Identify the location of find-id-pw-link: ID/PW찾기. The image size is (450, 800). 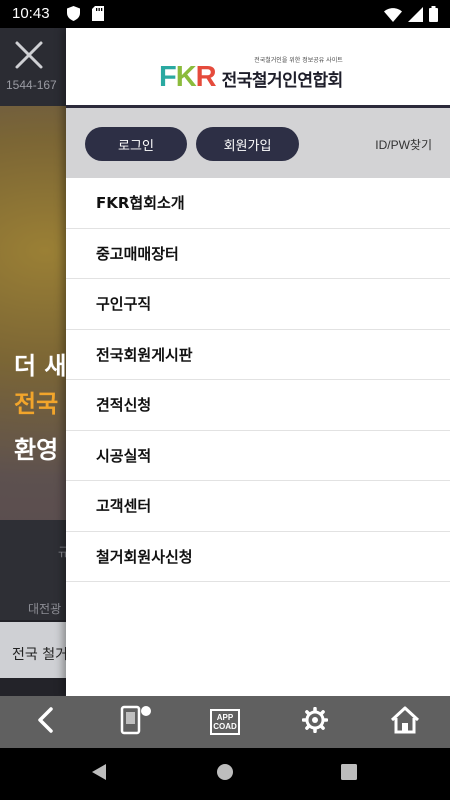
(403, 144).